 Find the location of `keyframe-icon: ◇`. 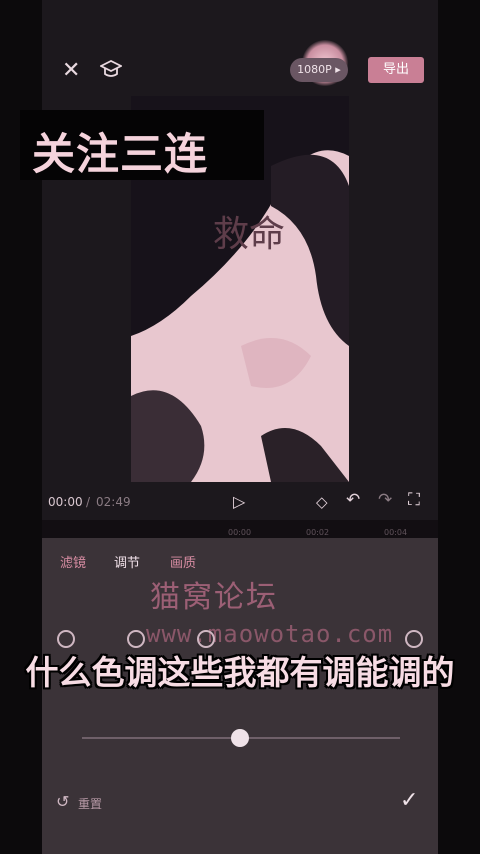

keyframe-icon: ◇ is located at coordinates (322, 502).